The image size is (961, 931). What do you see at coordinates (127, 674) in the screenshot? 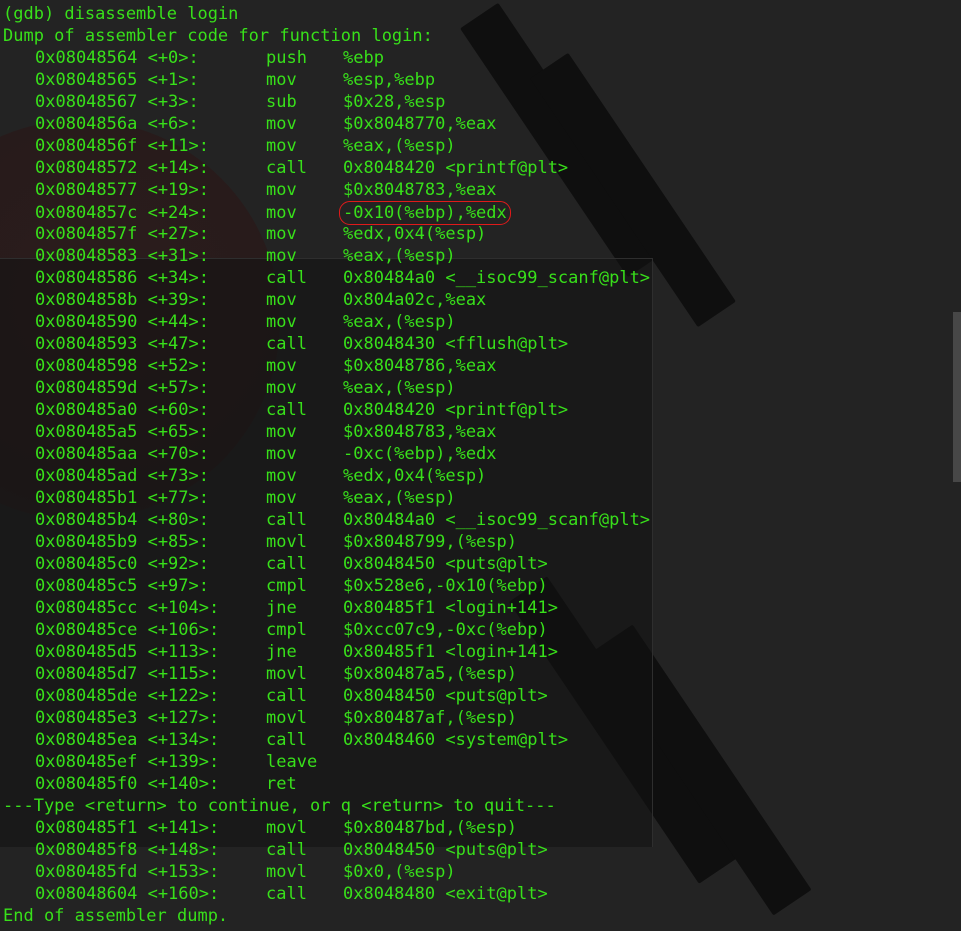
I see `instruction-address: 0x080485d7 <+115>:` at bounding box center [127, 674].